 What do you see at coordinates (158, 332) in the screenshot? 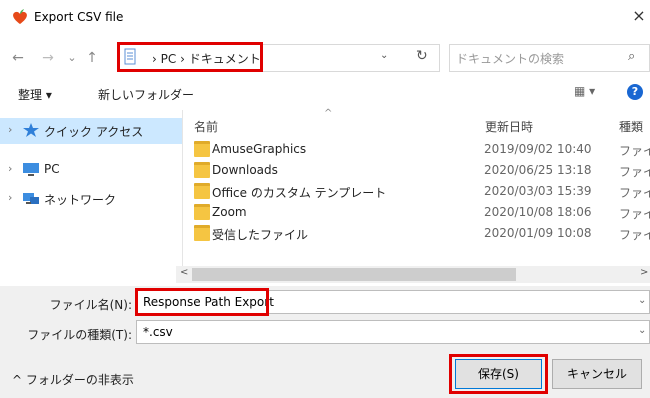
I see `filetype-value: *.csv` at bounding box center [158, 332].